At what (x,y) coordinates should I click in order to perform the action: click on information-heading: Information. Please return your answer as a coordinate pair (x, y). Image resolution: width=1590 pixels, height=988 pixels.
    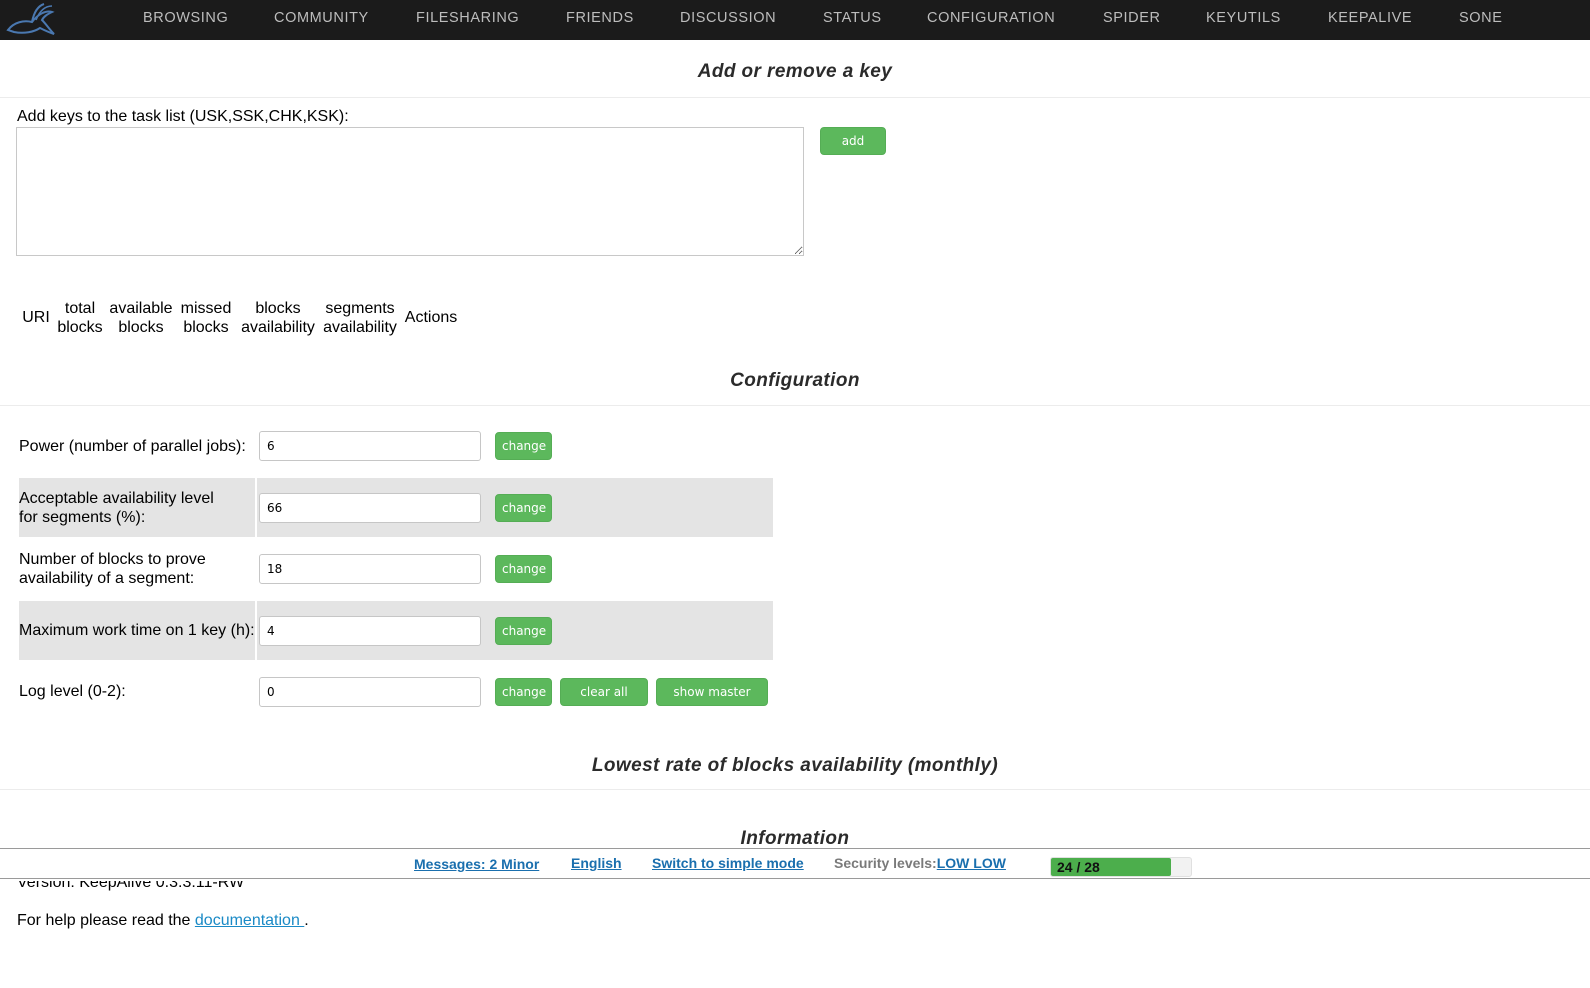
    Looking at the image, I should click on (795, 838).